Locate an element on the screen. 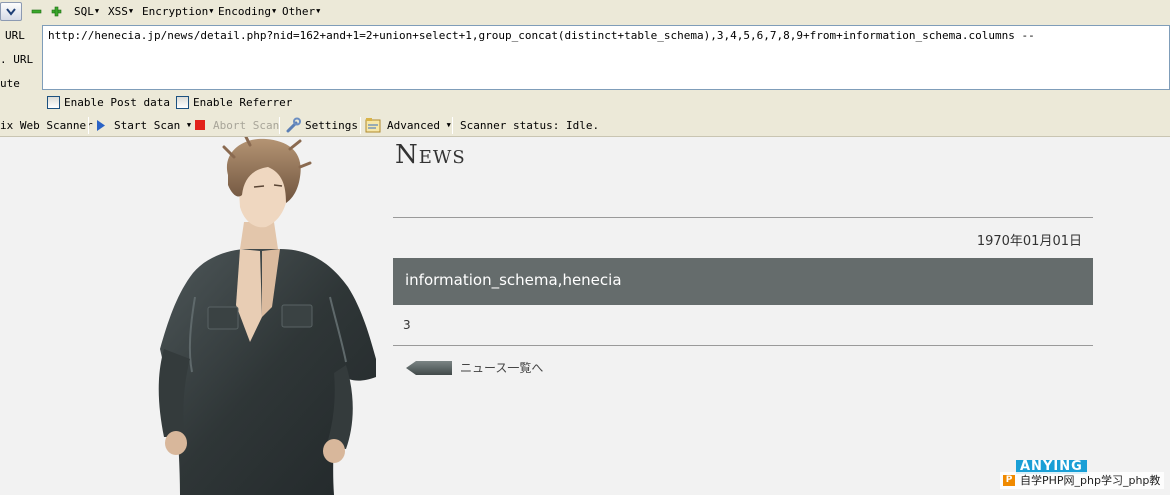 The image size is (1170, 495). artist-photo is located at coordinates (267, 316).